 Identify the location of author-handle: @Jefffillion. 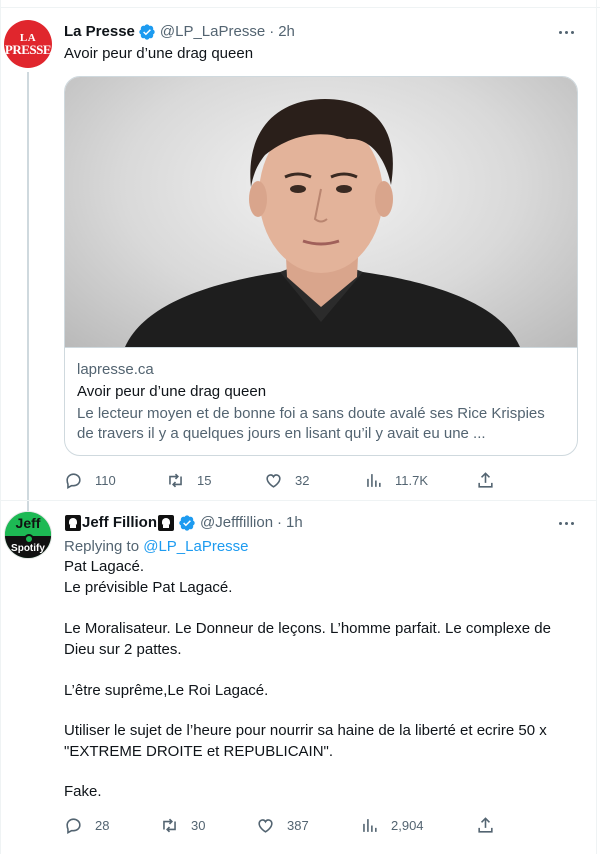
(236, 523).